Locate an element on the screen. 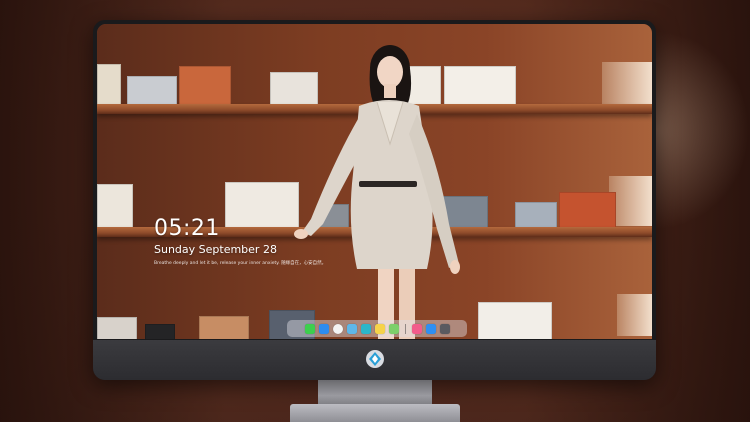 The image size is (750, 422). messages-icon is located at coordinates (309, 328).